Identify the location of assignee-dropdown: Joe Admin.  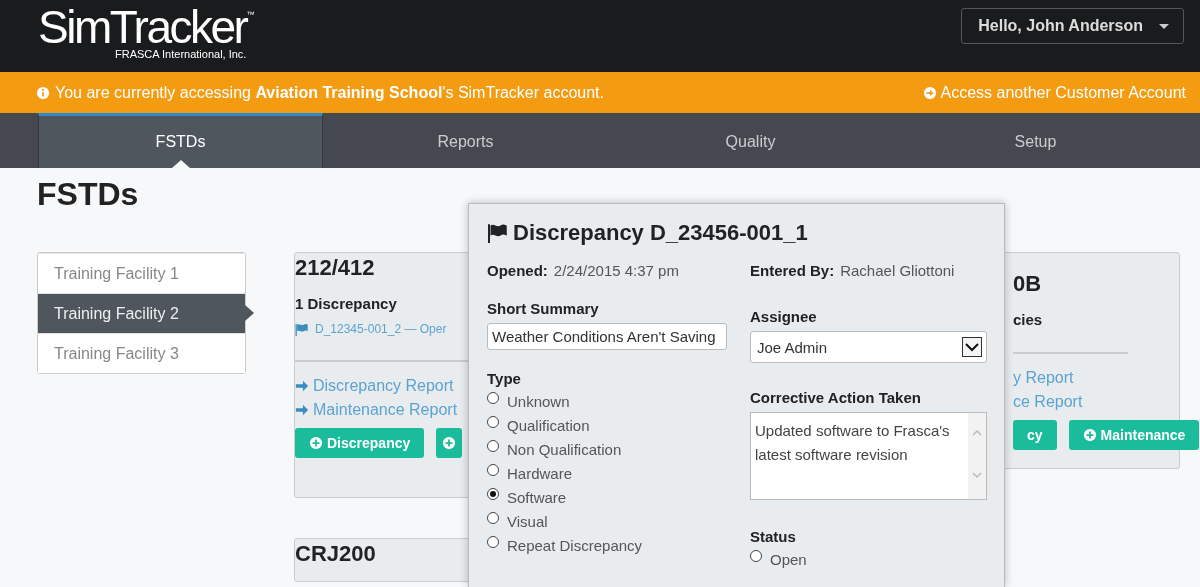
(868, 347).